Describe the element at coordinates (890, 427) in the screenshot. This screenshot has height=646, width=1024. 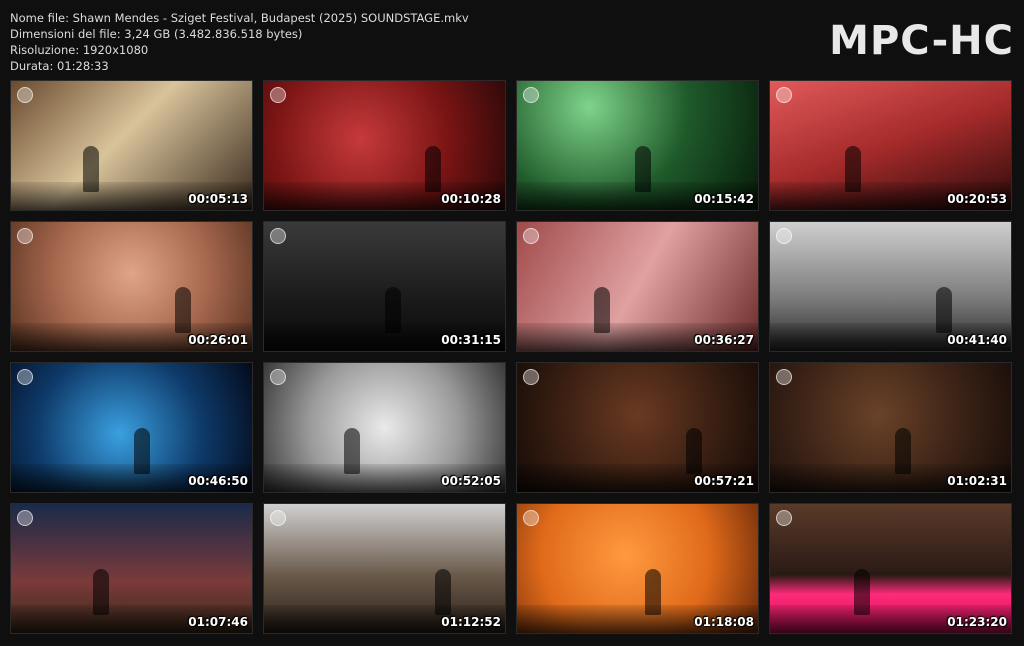
I see `video-thumbnail: 01:02:31` at that location.